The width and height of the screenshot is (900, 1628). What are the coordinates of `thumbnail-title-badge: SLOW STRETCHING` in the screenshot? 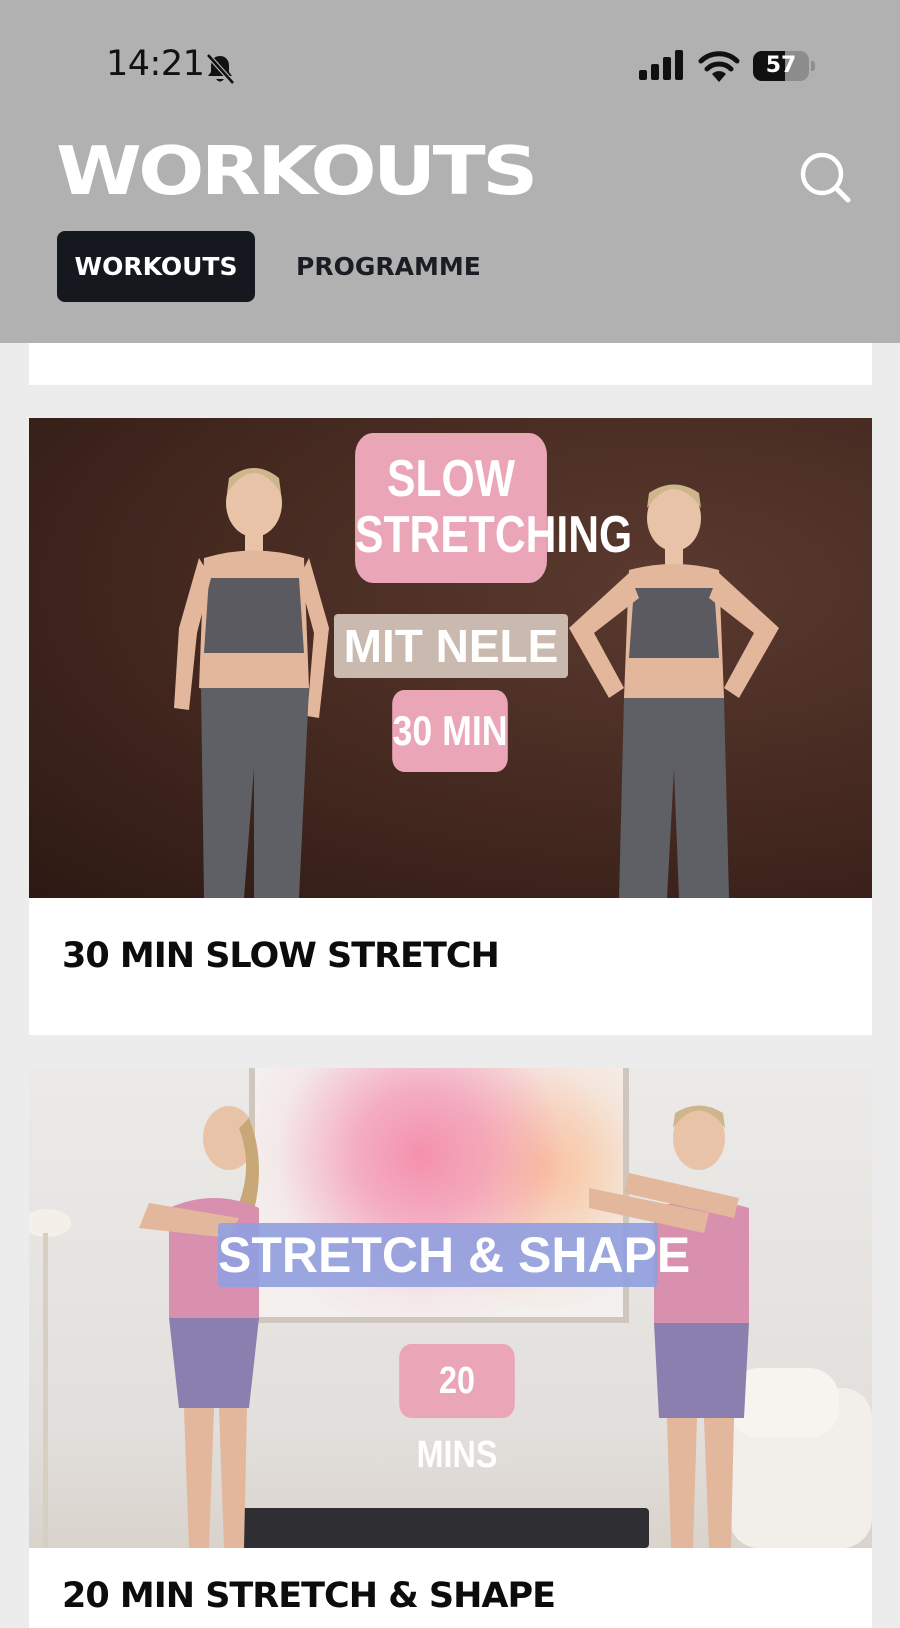 It's located at (494, 508).